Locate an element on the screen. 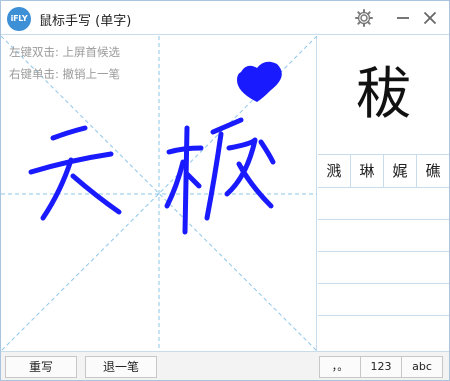 This screenshot has height=381, width=450. candidate-item: 琳 is located at coordinates (367, 171).